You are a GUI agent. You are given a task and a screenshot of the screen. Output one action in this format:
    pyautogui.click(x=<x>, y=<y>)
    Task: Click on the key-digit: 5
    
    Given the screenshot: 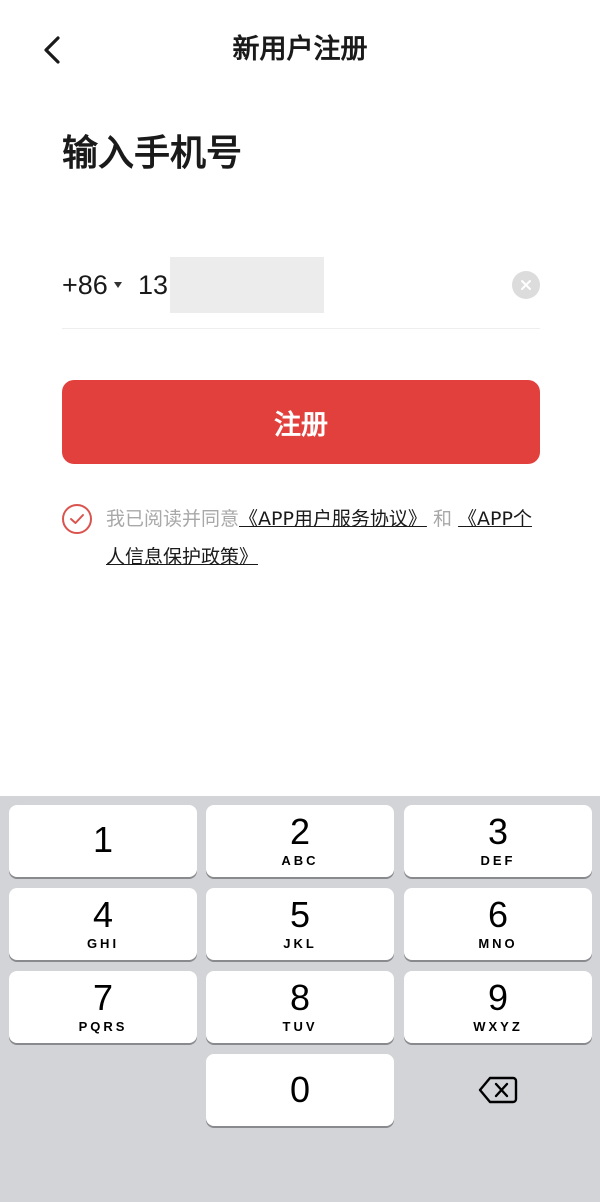 What is the action you would take?
    pyautogui.click(x=300, y=914)
    